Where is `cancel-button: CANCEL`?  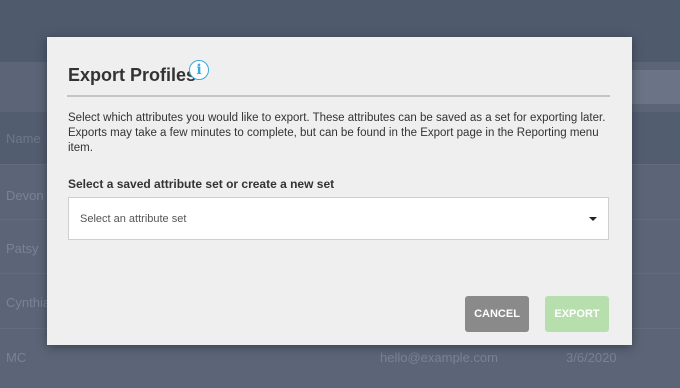 cancel-button: CANCEL is located at coordinates (497, 314).